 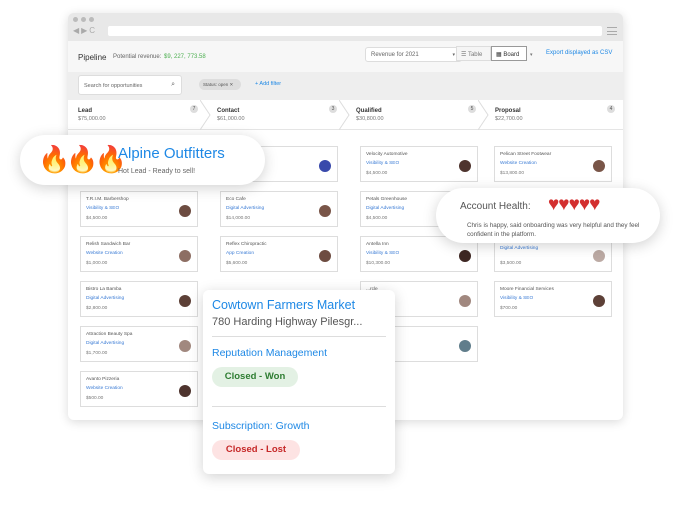 What do you see at coordinates (173, 84) in the screenshot?
I see `search-icon: ⌕` at bounding box center [173, 84].